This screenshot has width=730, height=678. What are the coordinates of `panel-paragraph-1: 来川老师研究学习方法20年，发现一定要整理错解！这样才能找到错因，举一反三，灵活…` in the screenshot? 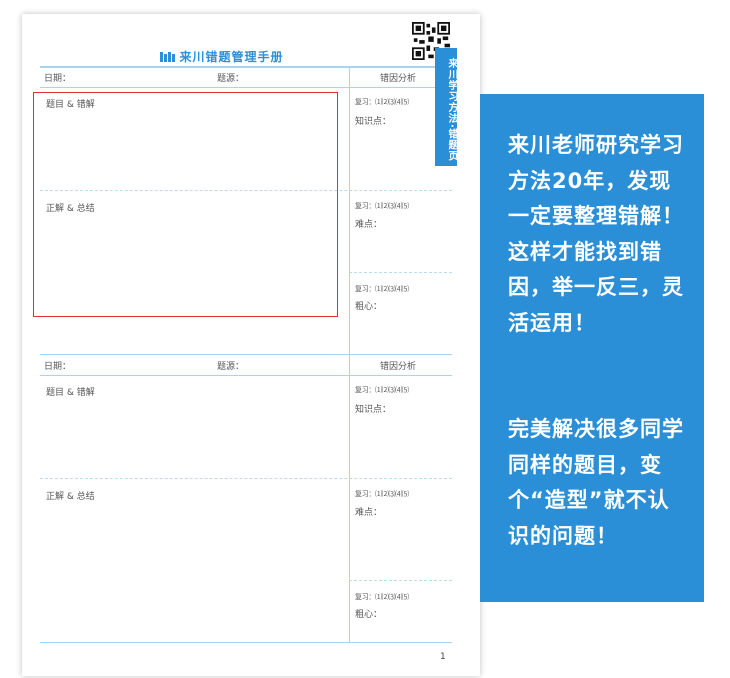 It's located at (596, 234).